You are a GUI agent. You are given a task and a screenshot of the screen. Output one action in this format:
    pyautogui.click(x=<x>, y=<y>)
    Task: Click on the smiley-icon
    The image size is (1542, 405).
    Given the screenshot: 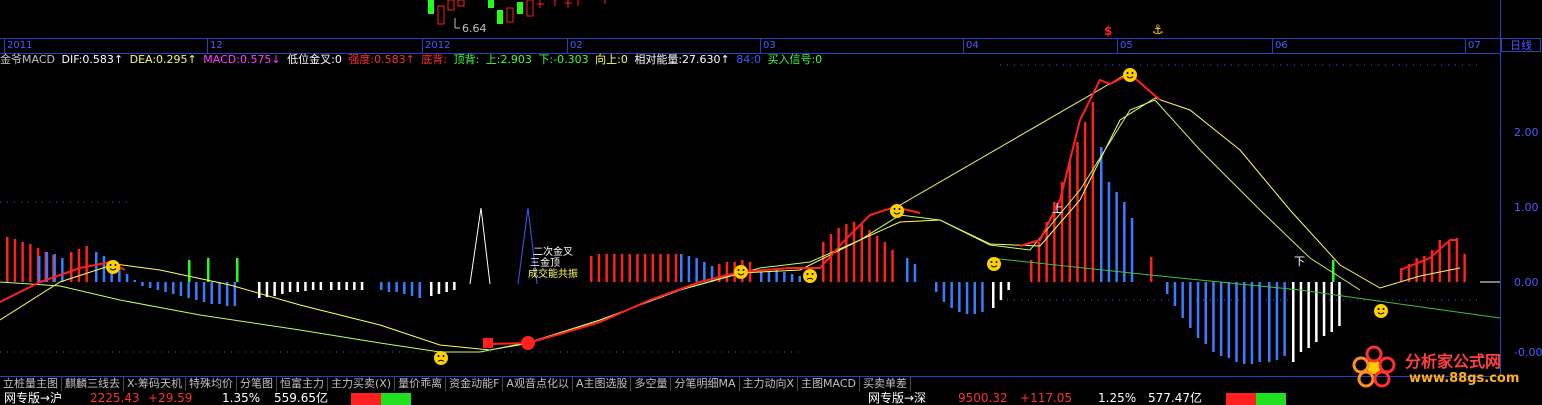 What is the action you would take?
    pyautogui.click(x=741, y=272)
    